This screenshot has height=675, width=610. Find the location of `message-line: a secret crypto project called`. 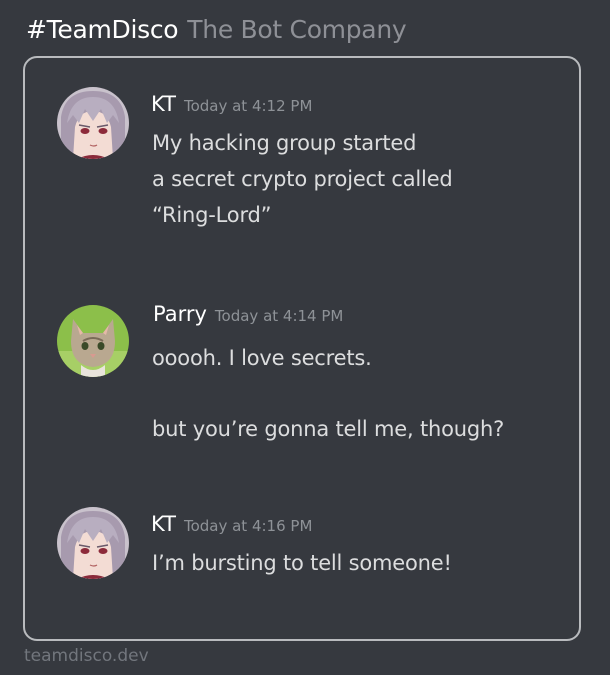

message-line: a secret crypto project called is located at coordinates (302, 179).